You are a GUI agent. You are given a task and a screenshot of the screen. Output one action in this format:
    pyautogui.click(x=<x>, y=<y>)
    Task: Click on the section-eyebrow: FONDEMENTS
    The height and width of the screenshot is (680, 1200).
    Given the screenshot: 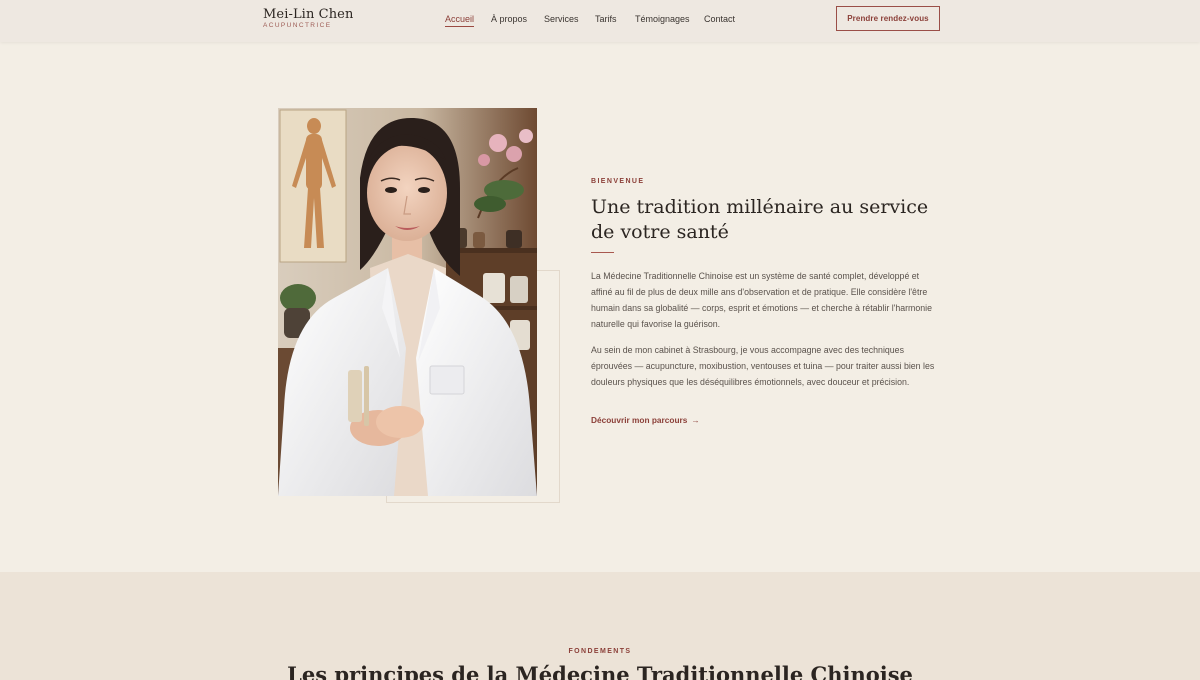 What is the action you would take?
    pyautogui.click(x=600, y=651)
    